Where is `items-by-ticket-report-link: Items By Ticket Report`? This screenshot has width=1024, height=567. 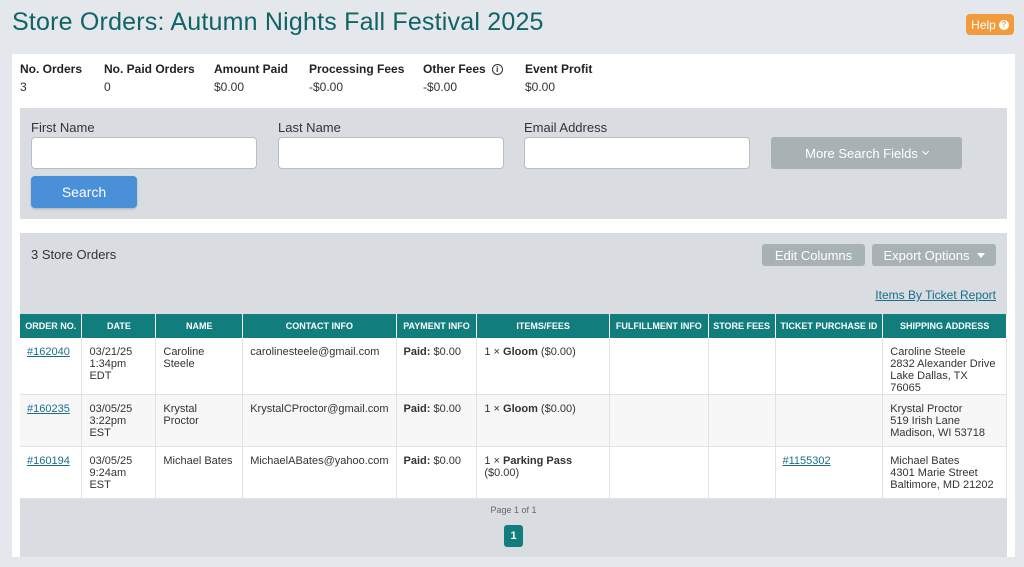 items-by-ticket-report-link: Items By Ticket Report is located at coordinates (935, 295).